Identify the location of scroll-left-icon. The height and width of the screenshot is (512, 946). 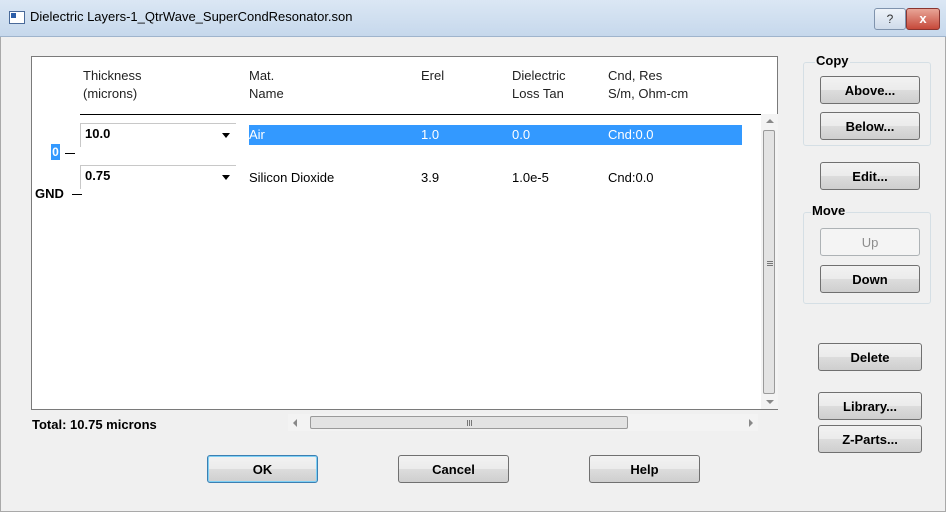
(295, 423).